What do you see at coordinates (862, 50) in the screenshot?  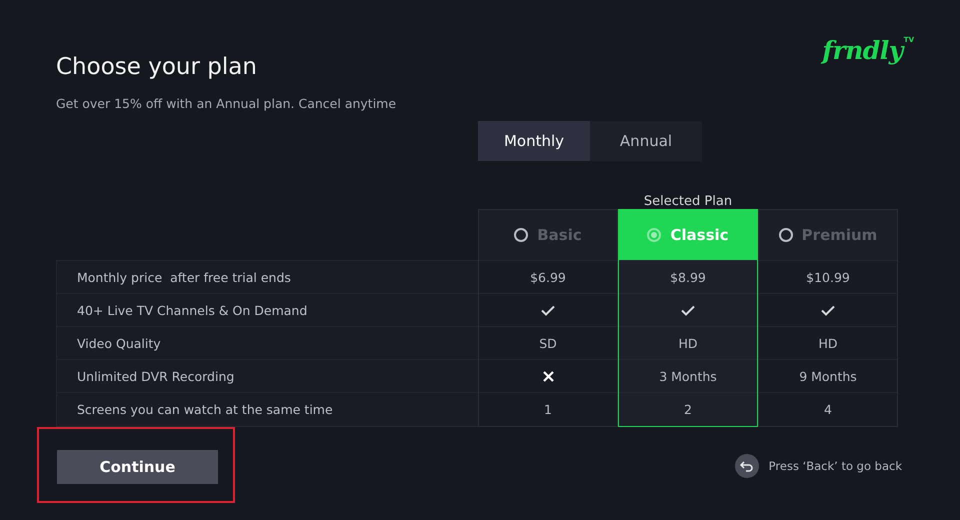 I see `logo-text: frndly` at bounding box center [862, 50].